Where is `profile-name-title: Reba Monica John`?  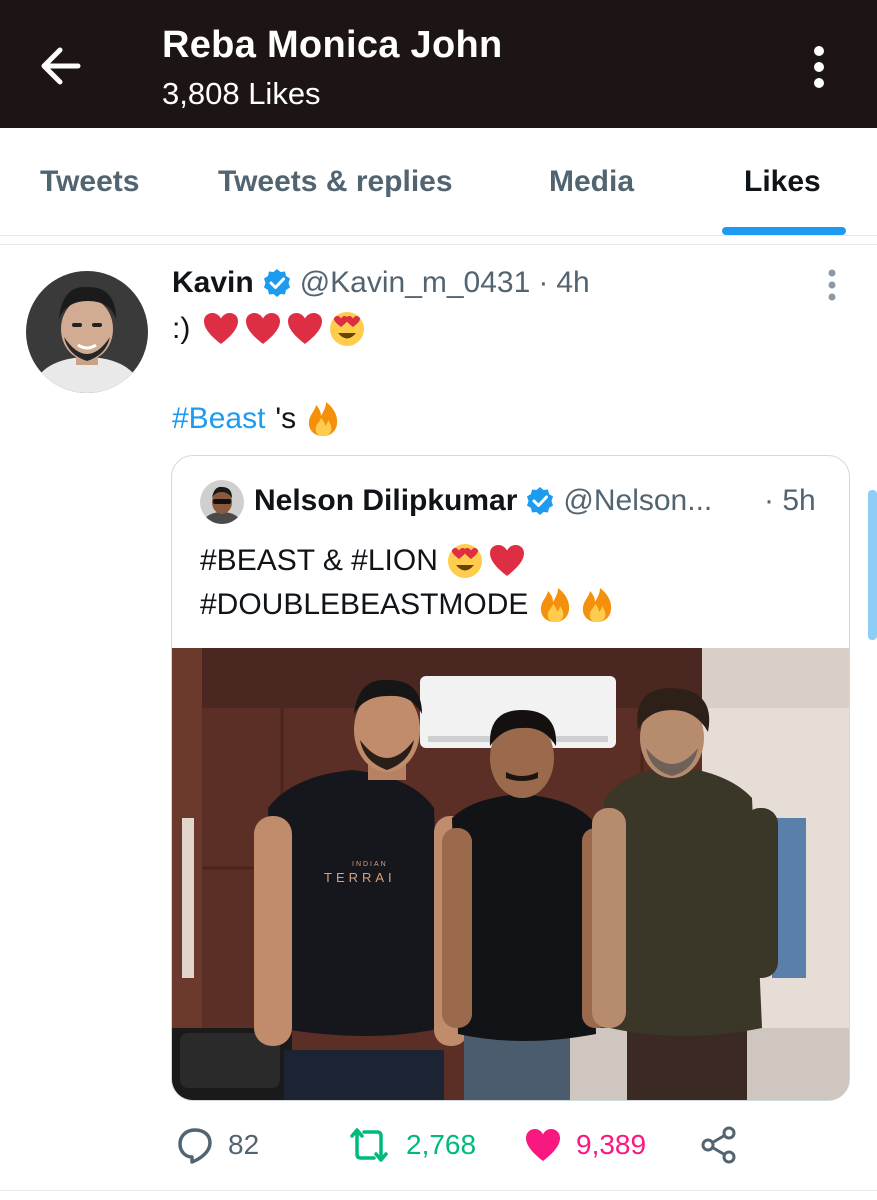 profile-name-title: Reba Monica John is located at coordinates (332, 45).